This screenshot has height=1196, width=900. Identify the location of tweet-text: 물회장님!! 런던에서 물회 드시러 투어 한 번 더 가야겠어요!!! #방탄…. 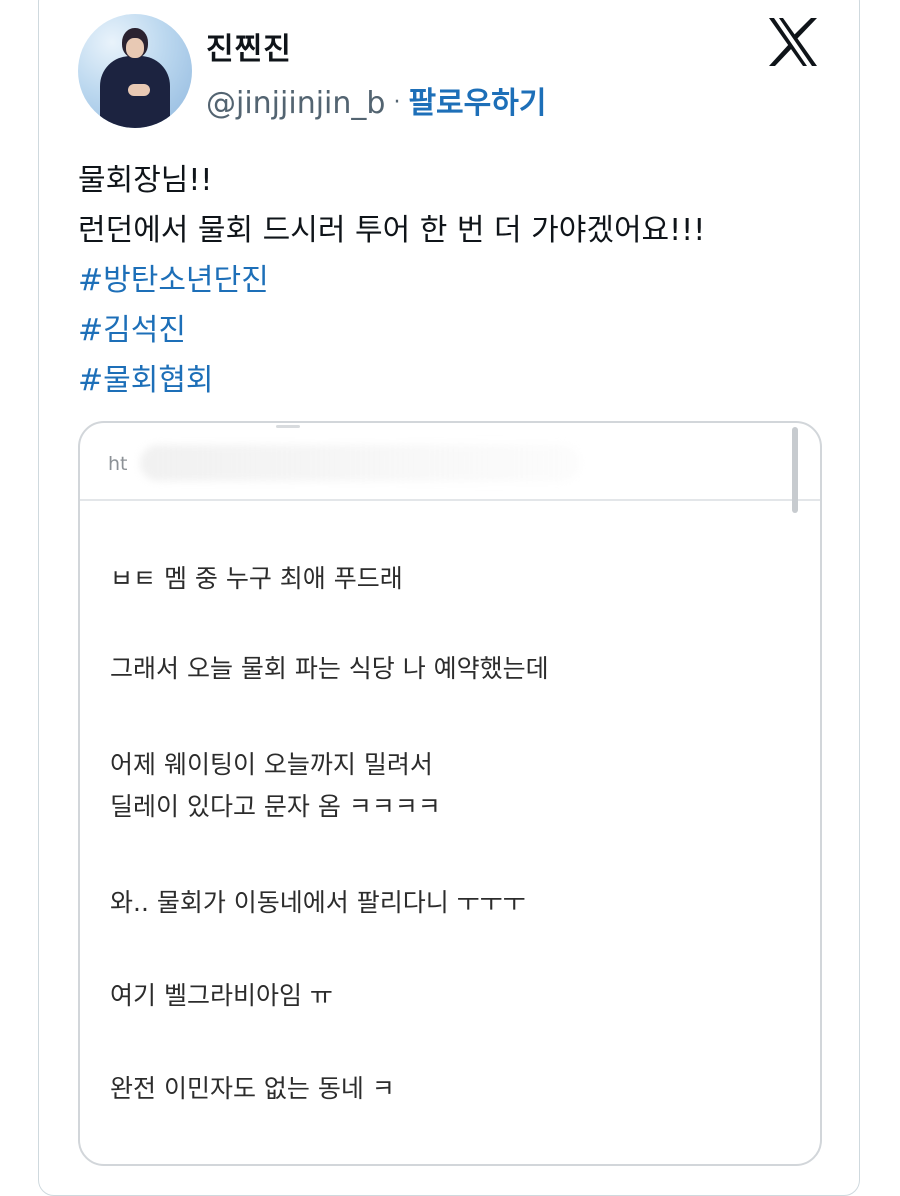
(391, 281).